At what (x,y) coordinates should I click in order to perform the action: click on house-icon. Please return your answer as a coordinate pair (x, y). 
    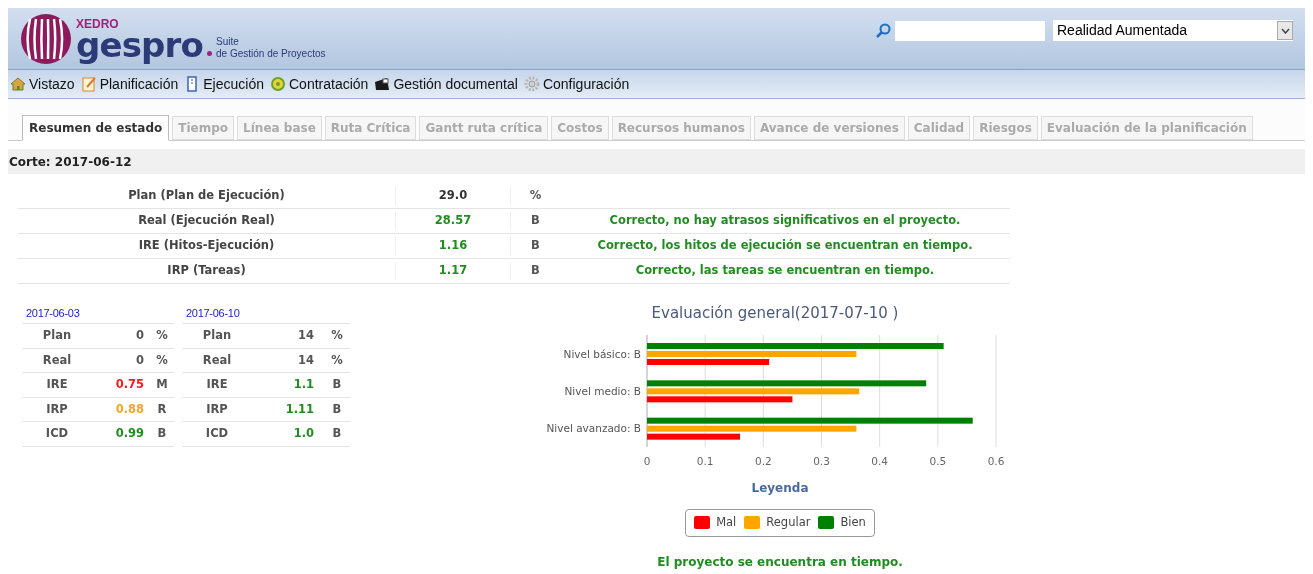
    Looking at the image, I should click on (18, 84).